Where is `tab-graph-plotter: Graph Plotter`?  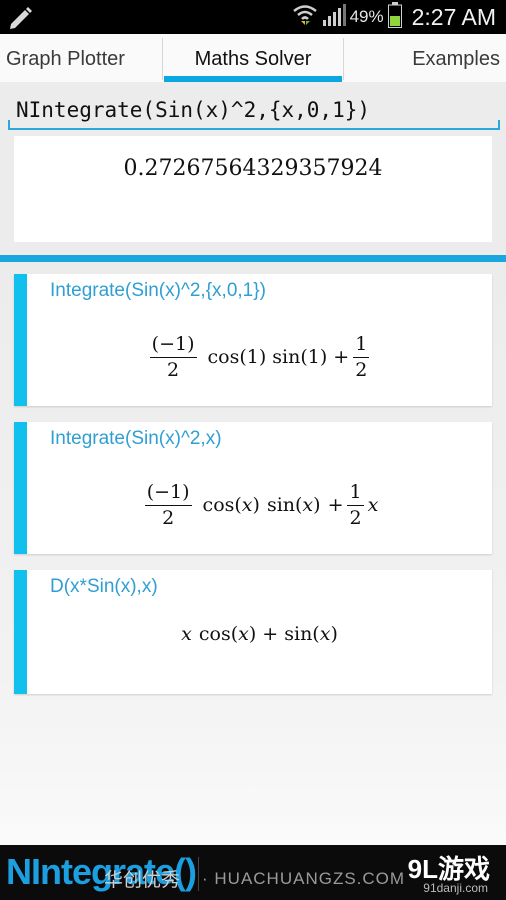 tab-graph-plotter: Graph Plotter is located at coordinates (65, 58).